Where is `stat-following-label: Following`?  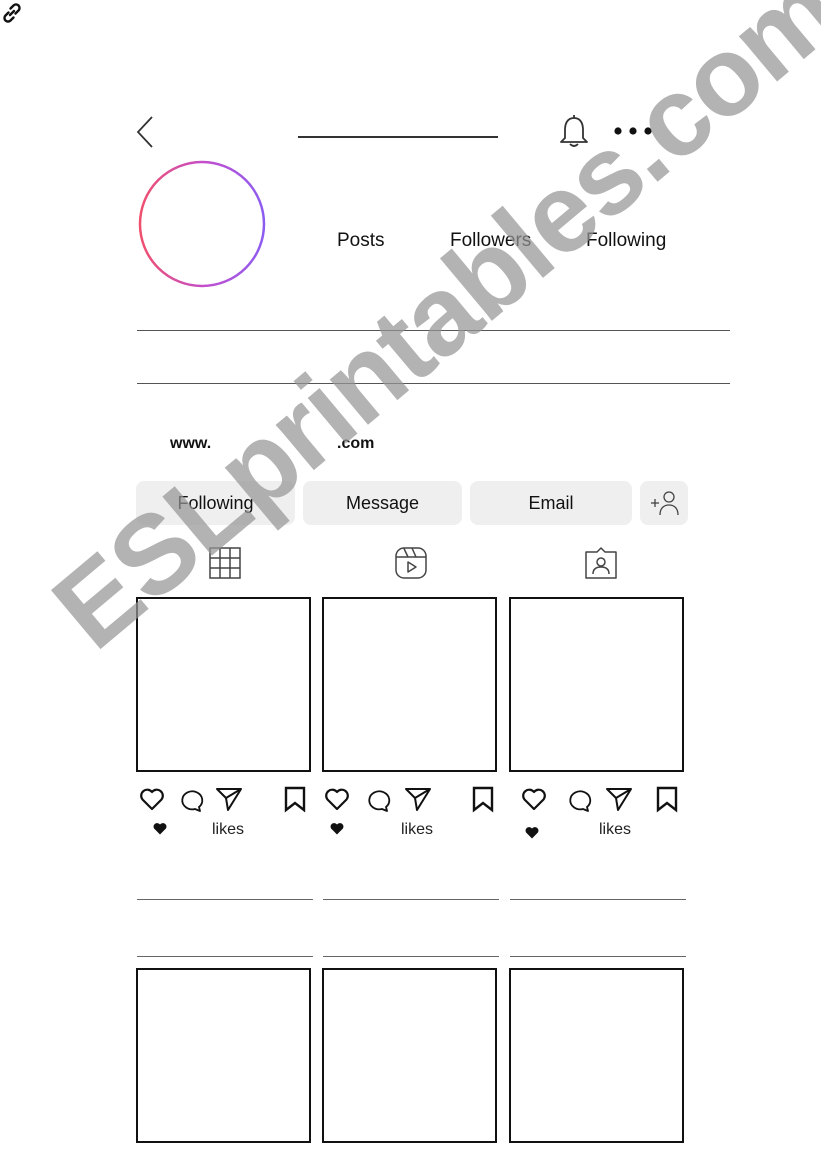 stat-following-label: Following is located at coordinates (626, 241).